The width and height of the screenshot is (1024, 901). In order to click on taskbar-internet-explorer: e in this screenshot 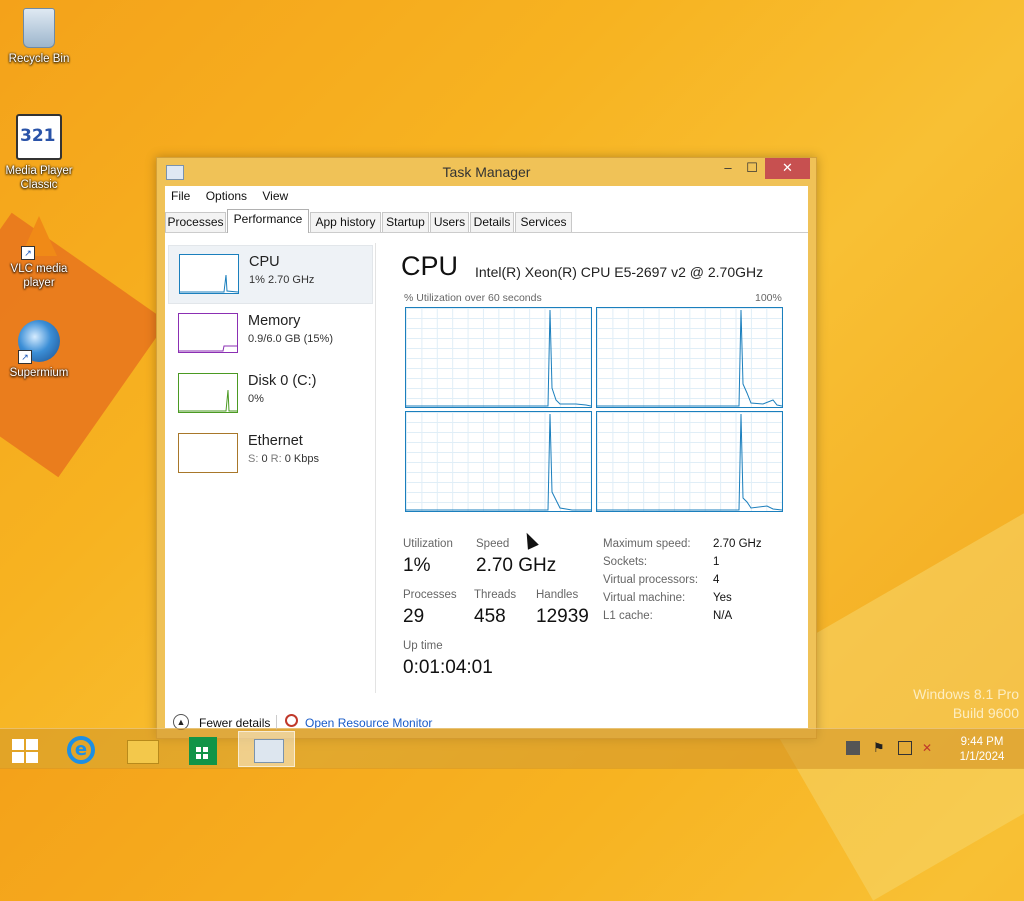, I will do `click(80, 749)`.